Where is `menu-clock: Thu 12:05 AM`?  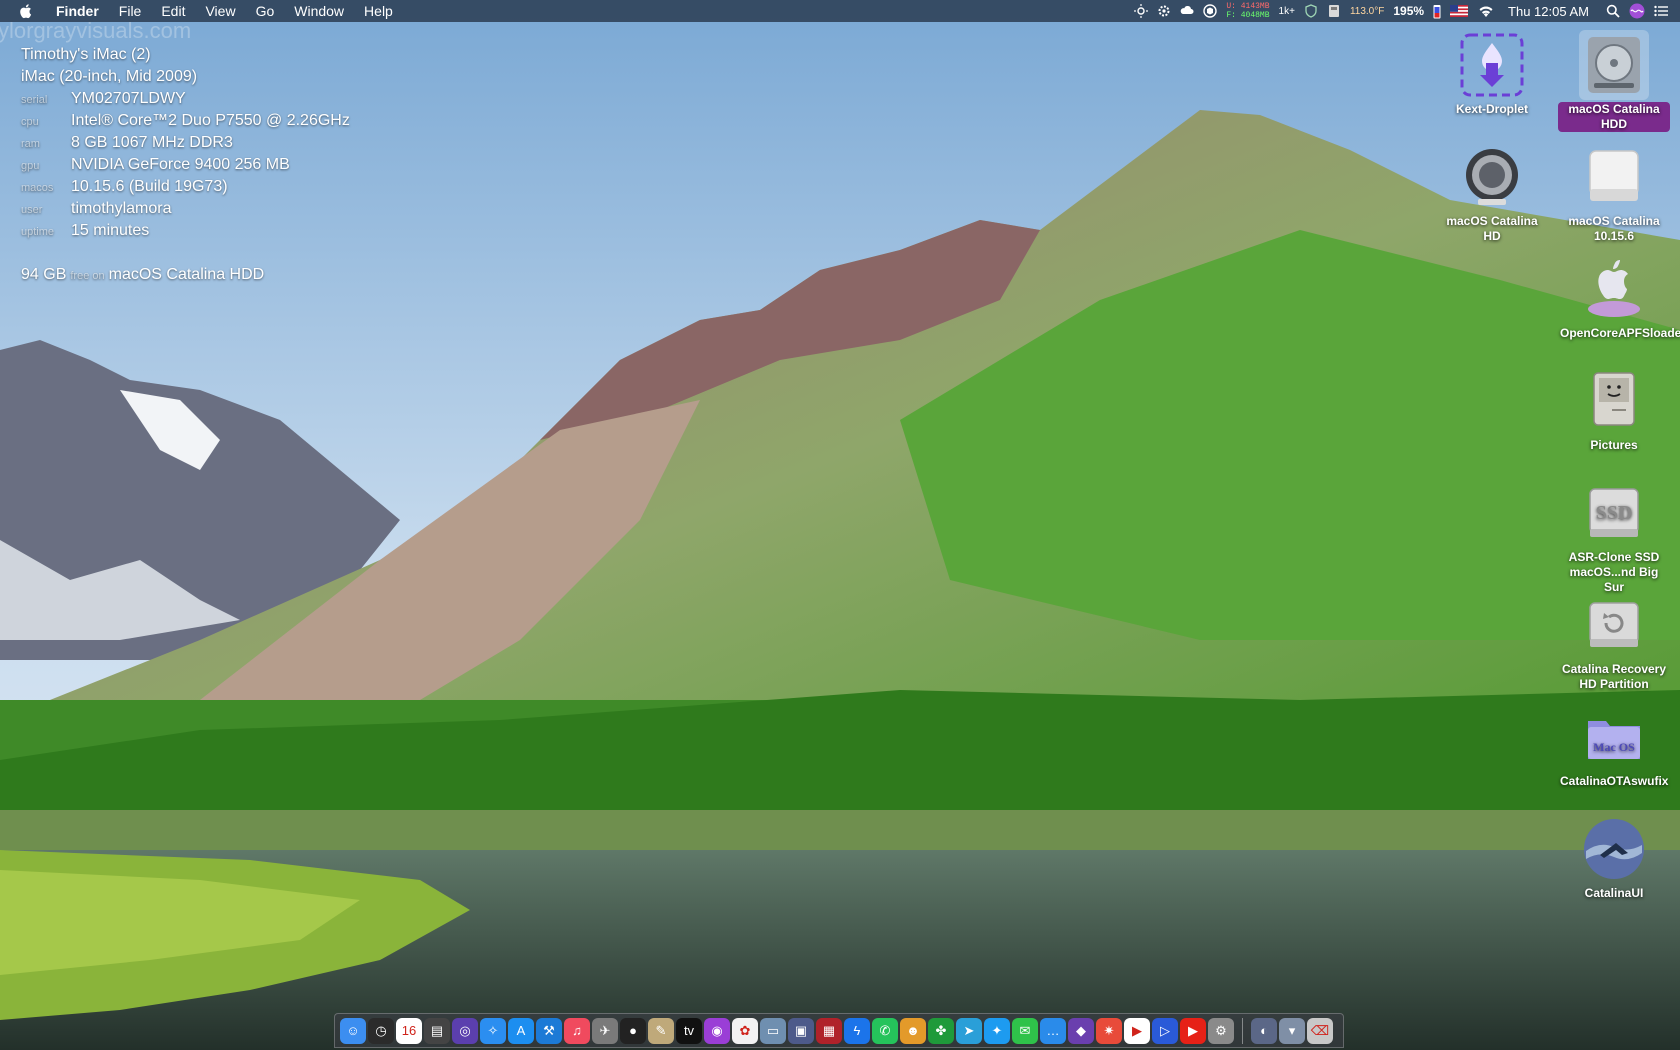
menu-clock: Thu 12:05 AM is located at coordinates (1548, 11).